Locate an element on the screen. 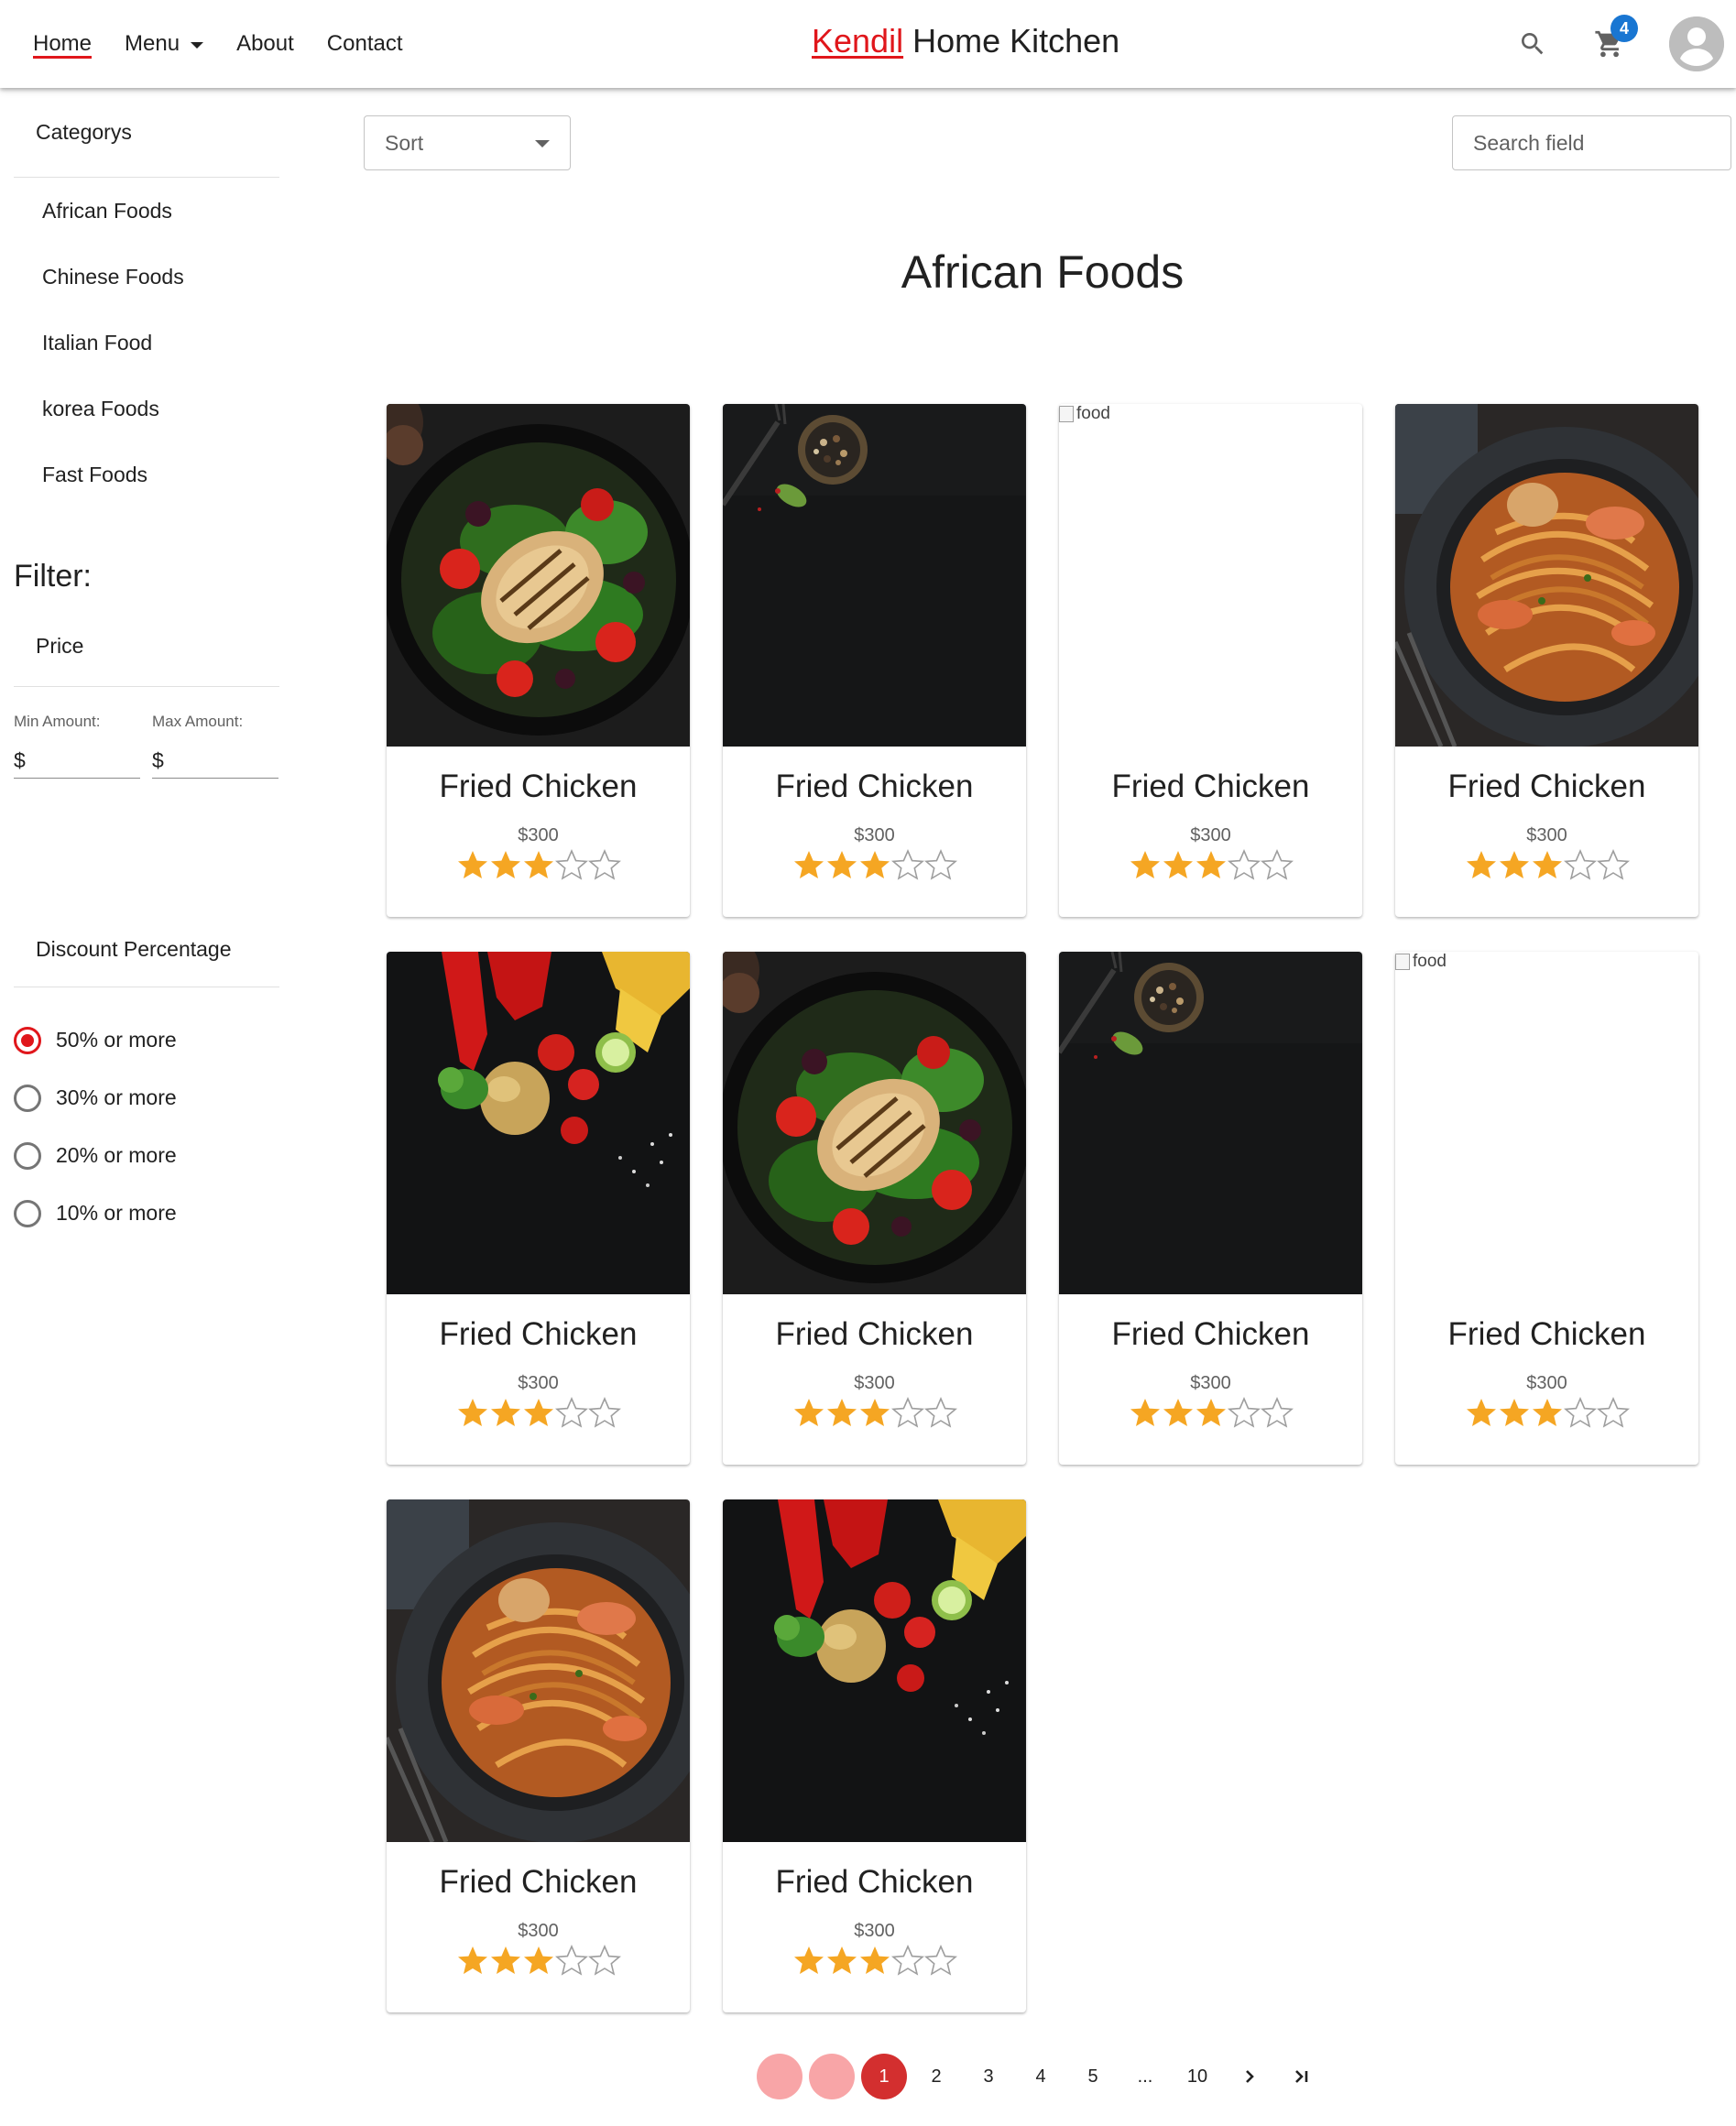  max-amount-input: $ is located at coordinates (215, 761).